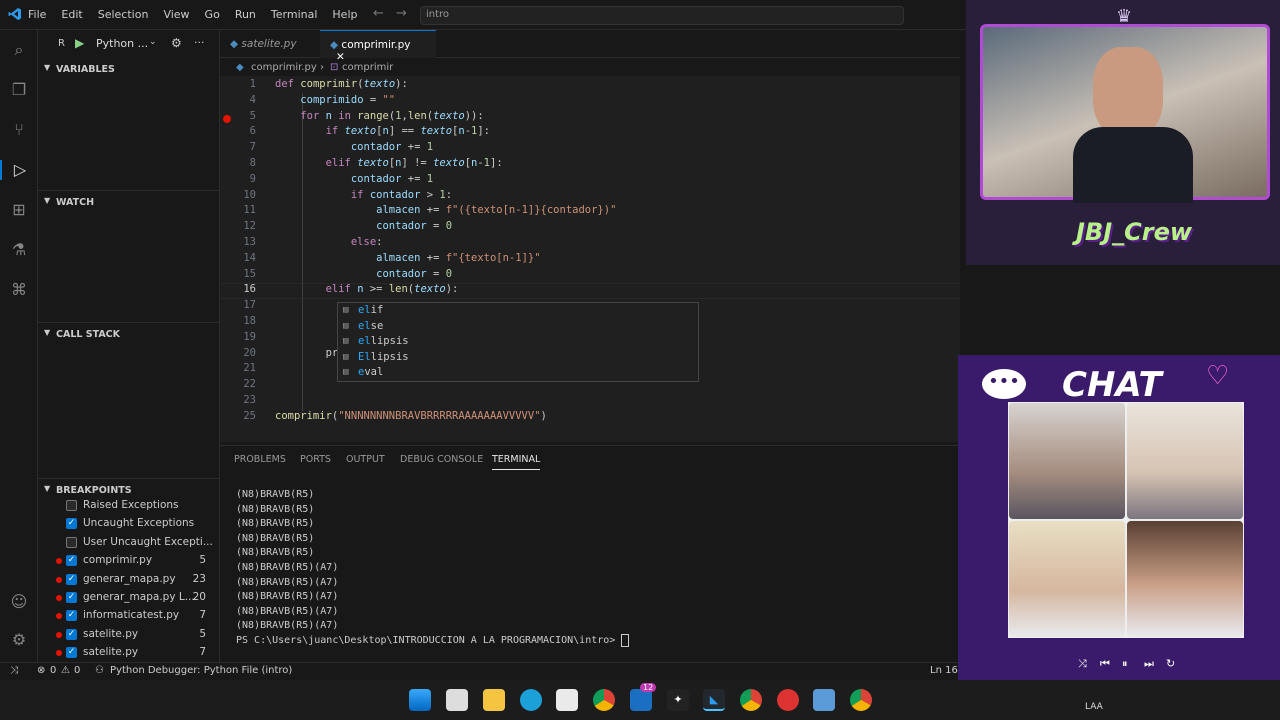  What do you see at coordinates (378, 46) in the screenshot?
I see `tab-comprimir: ◆ comprimir.py ✕` at bounding box center [378, 46].